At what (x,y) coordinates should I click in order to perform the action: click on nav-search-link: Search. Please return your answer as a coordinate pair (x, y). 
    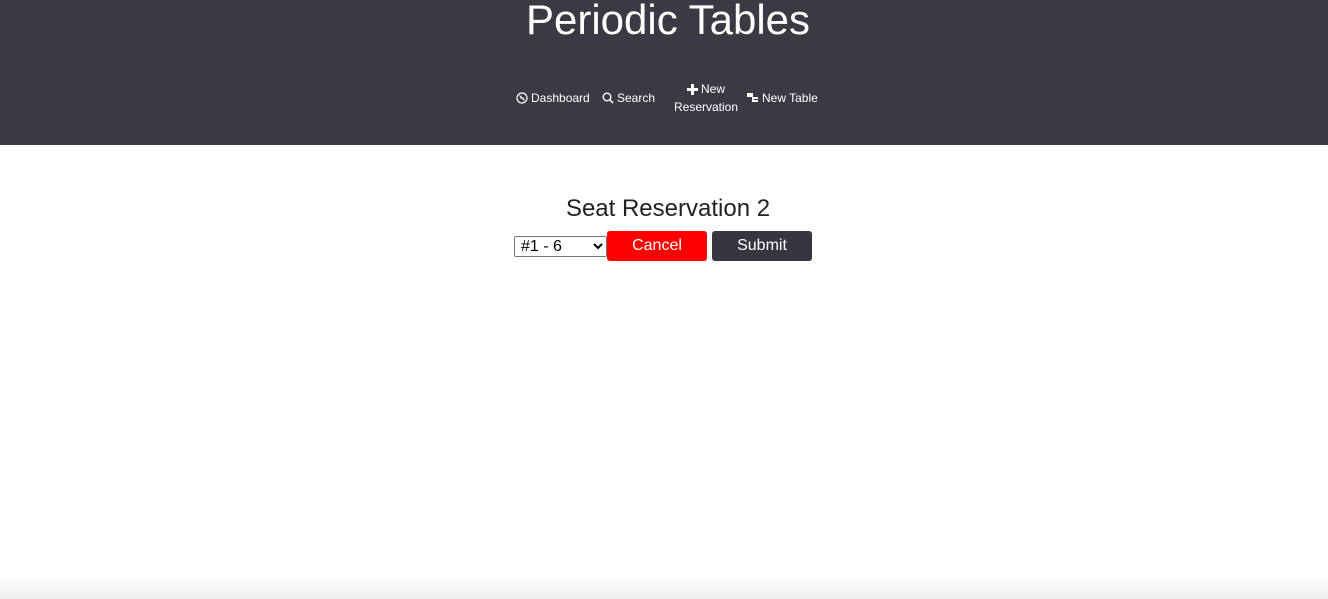
    Looking at the image, I should click on (628, 99).